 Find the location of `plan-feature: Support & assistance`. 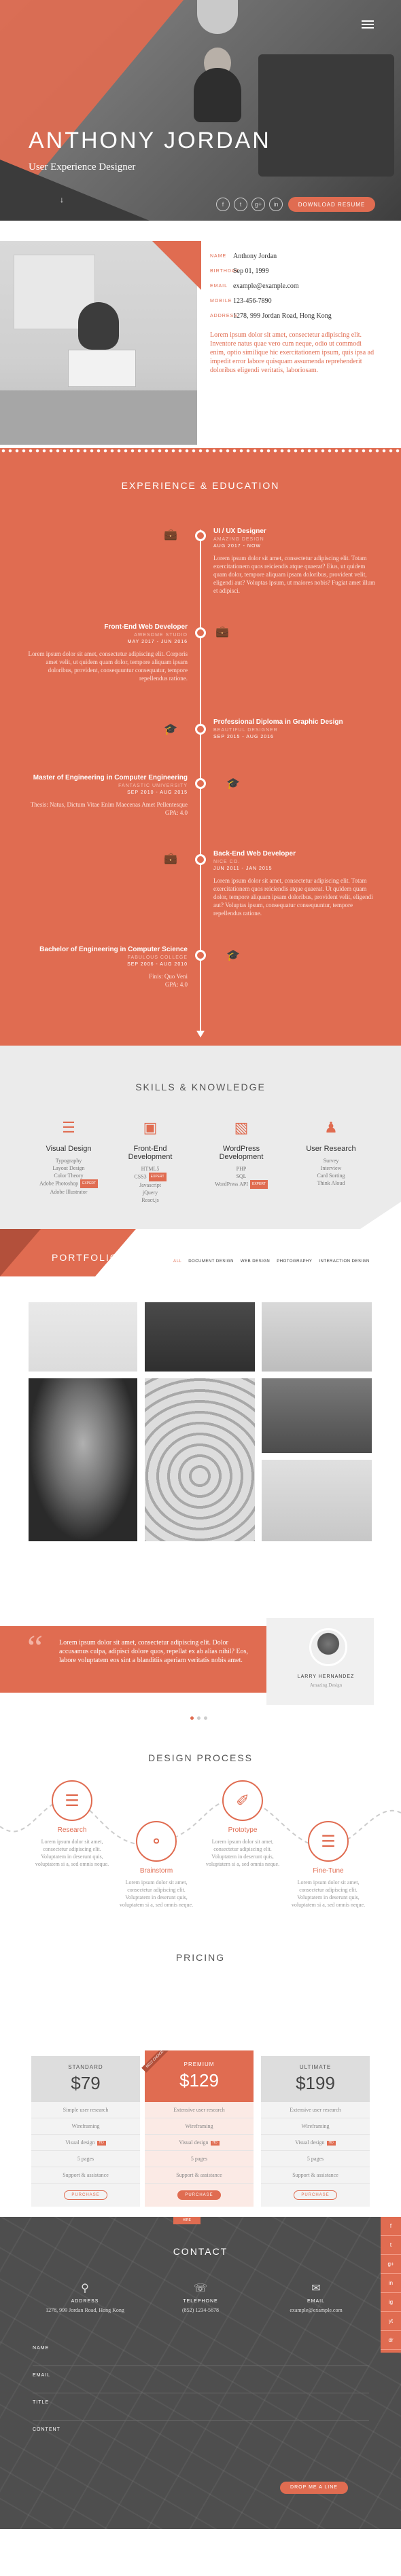

plan-feature: Support & assistance is located at coordinates (200, 2175).